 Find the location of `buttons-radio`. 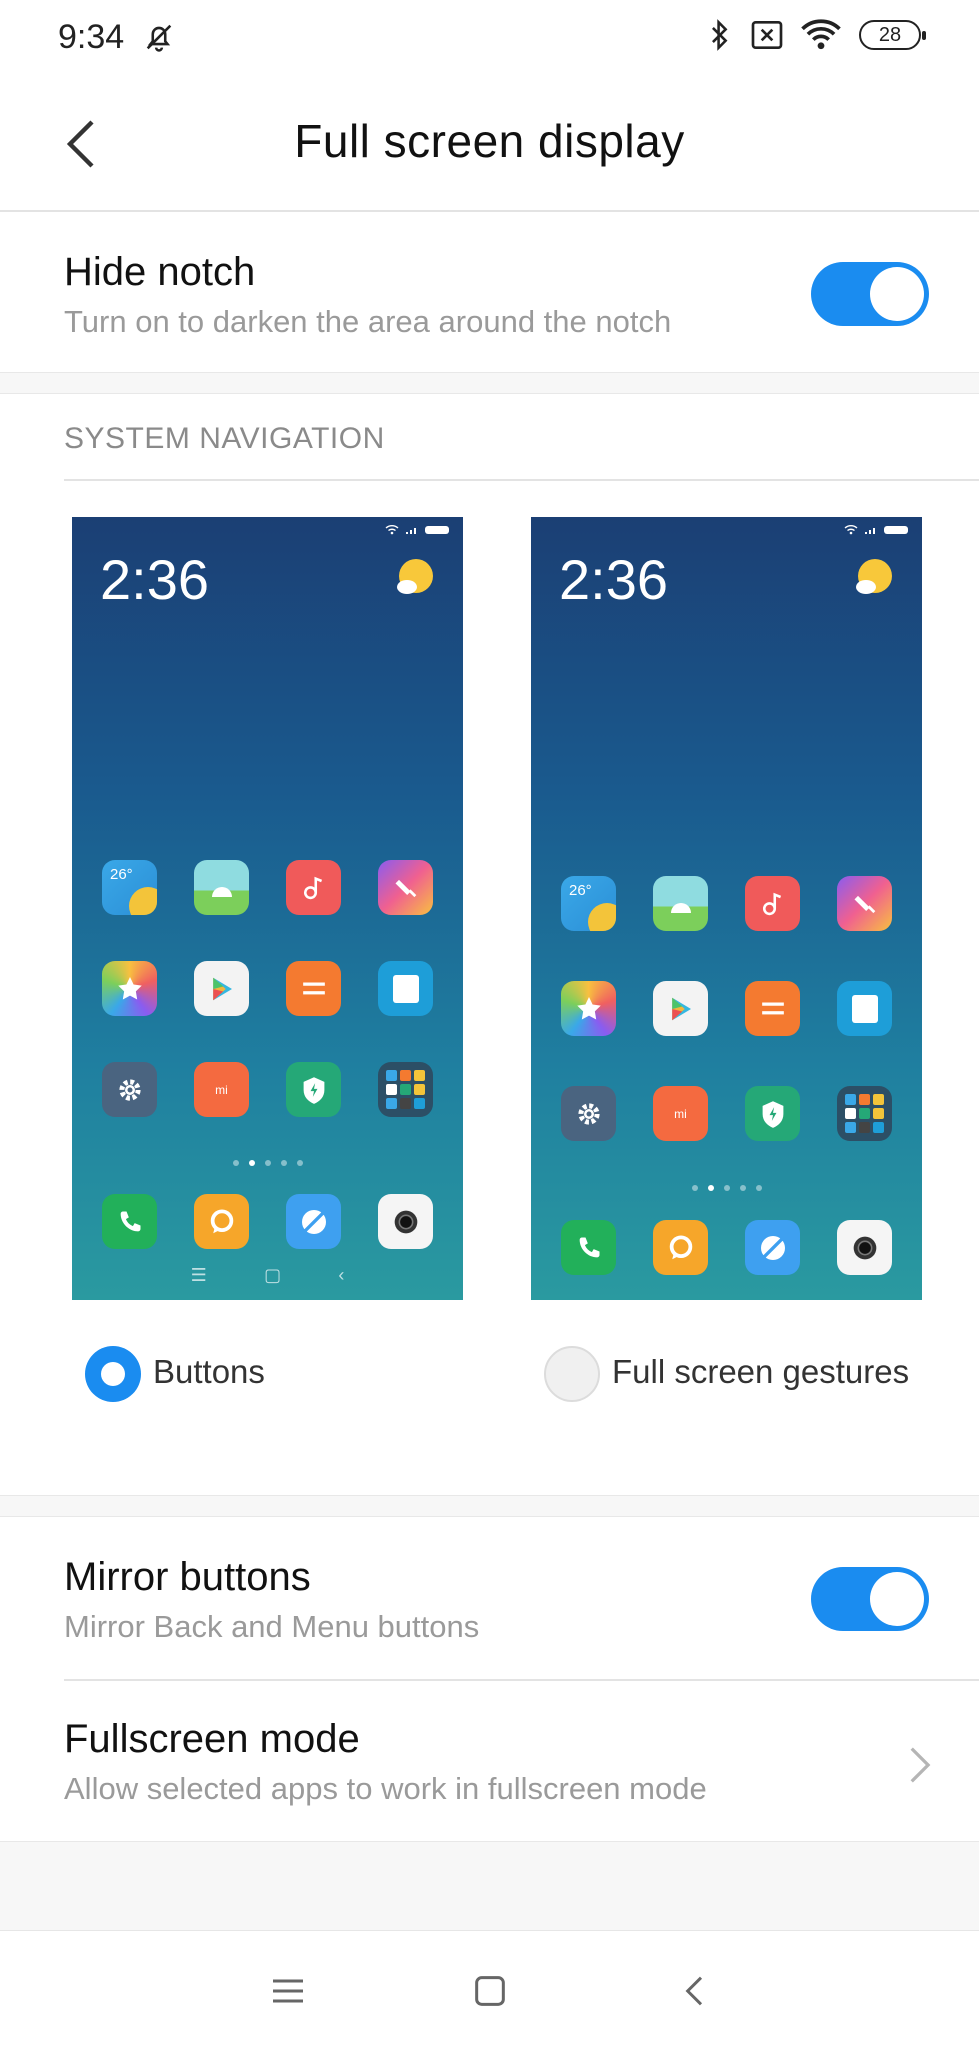

buttons-radio is located at coordinates (113, 1374).